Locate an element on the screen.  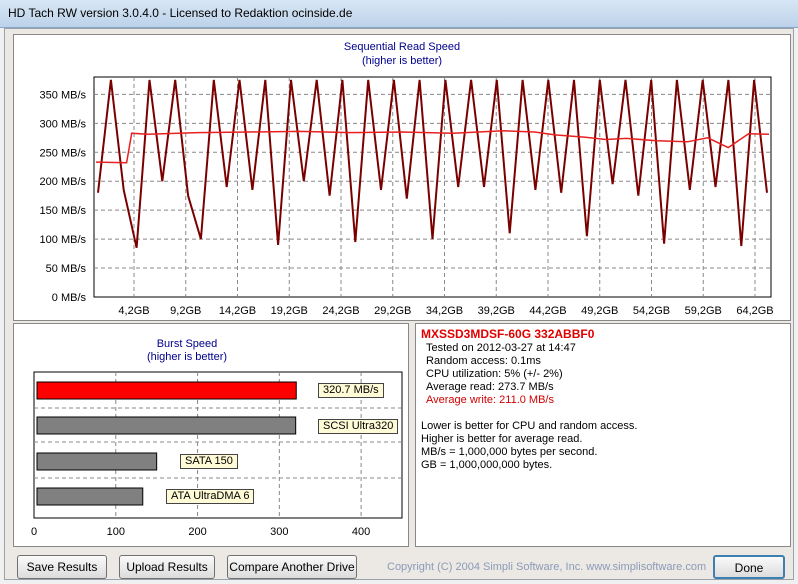
average-write: Average write: 211.0 MB/s is located at coordinates (490, 400).